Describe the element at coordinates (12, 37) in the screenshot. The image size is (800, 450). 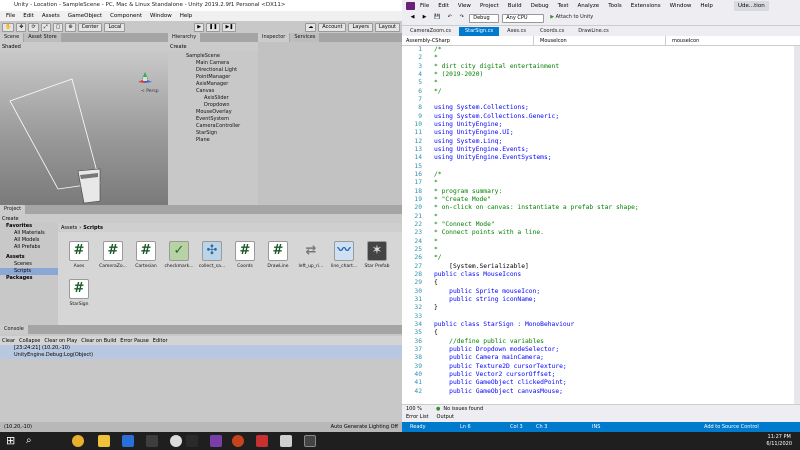
I see `tab-scene: Scene` at that location.